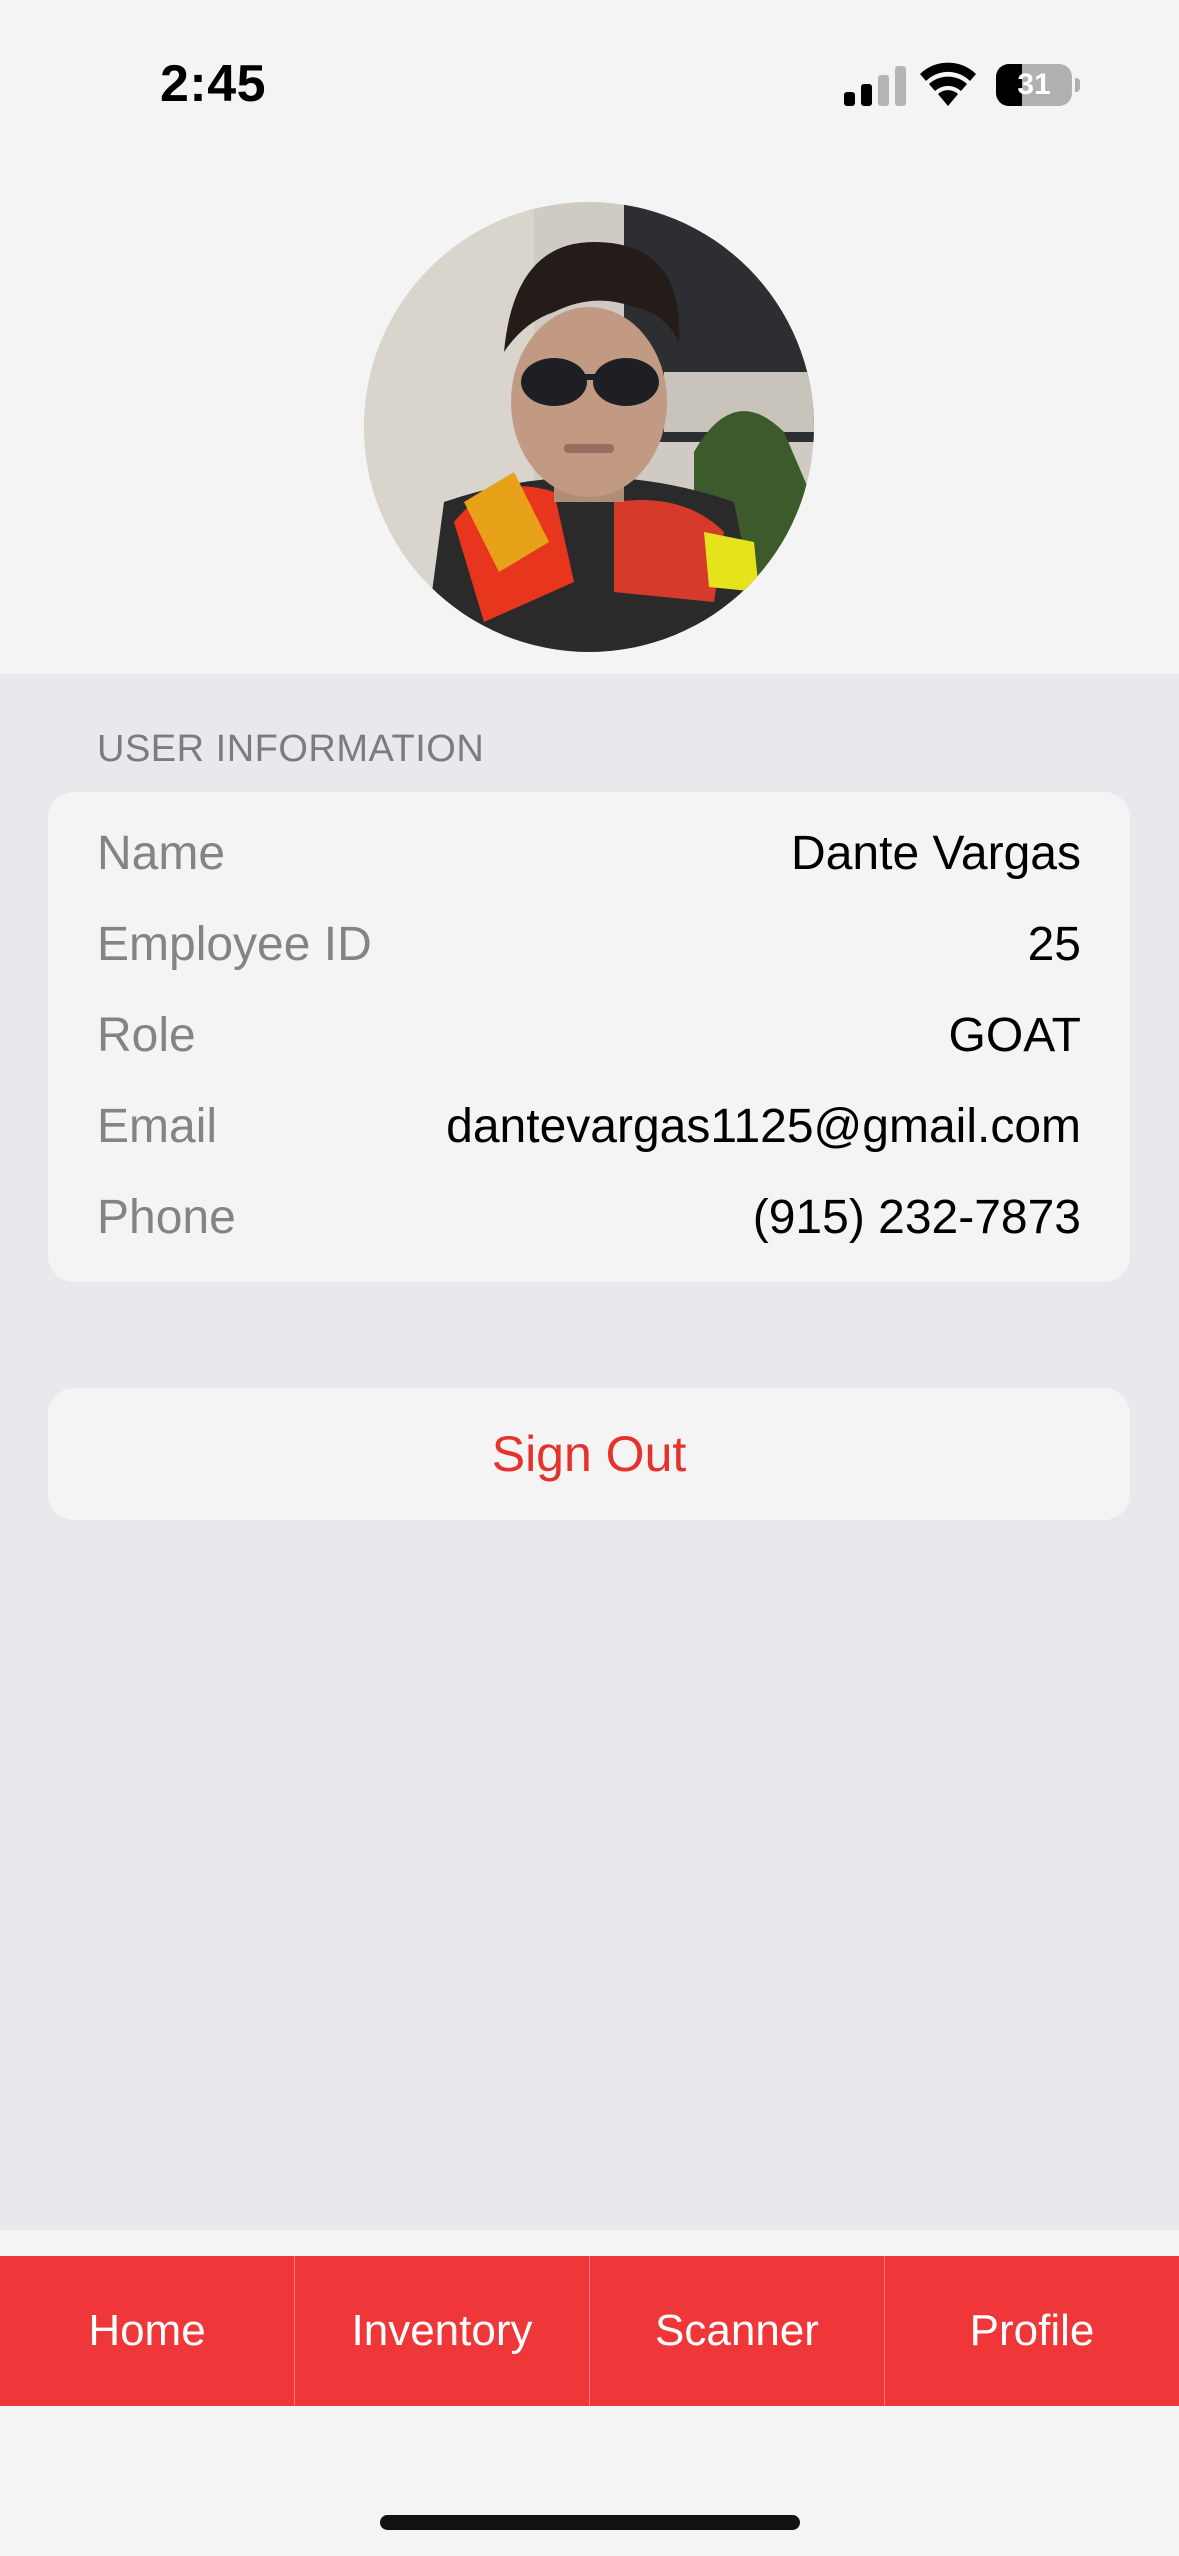  I want to click on info-label: Phone, so click(166, 1217).